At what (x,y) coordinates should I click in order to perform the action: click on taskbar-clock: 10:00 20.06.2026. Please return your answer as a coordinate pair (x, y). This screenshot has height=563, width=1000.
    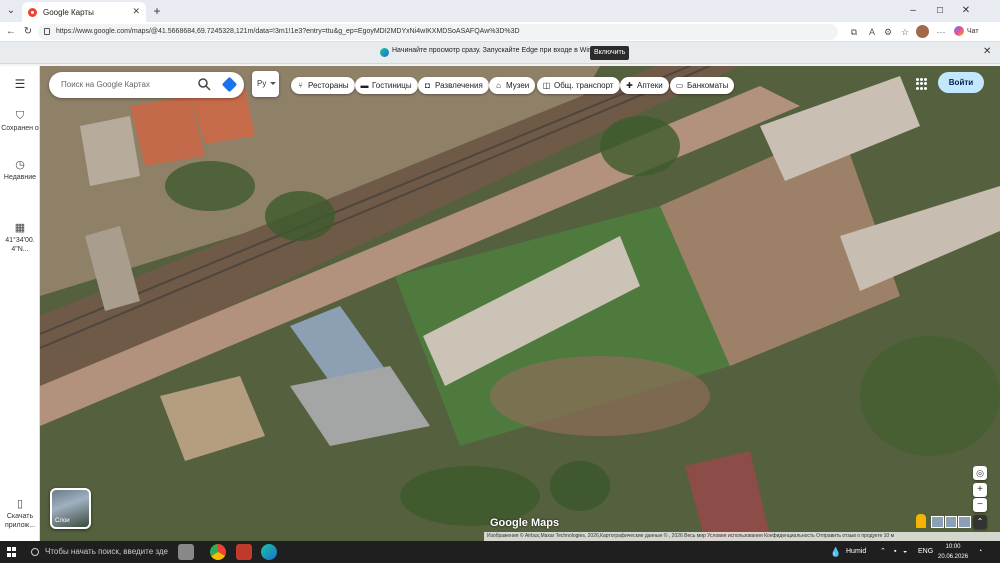
    Looking at the image, I should click on (953, 552).